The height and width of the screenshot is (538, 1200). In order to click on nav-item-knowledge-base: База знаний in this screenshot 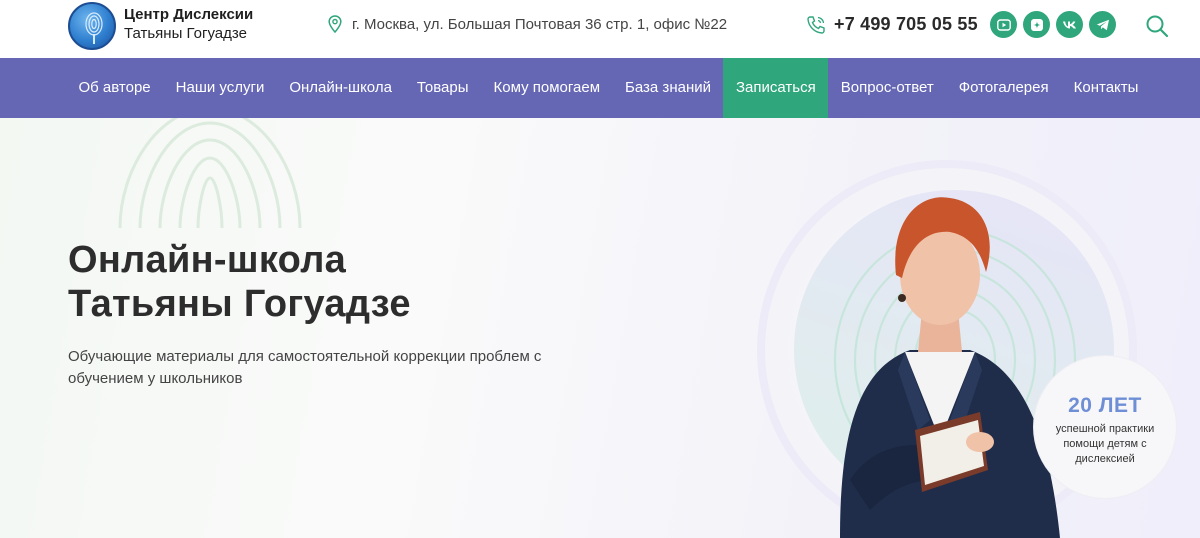, I will do `click(668, 88)`.